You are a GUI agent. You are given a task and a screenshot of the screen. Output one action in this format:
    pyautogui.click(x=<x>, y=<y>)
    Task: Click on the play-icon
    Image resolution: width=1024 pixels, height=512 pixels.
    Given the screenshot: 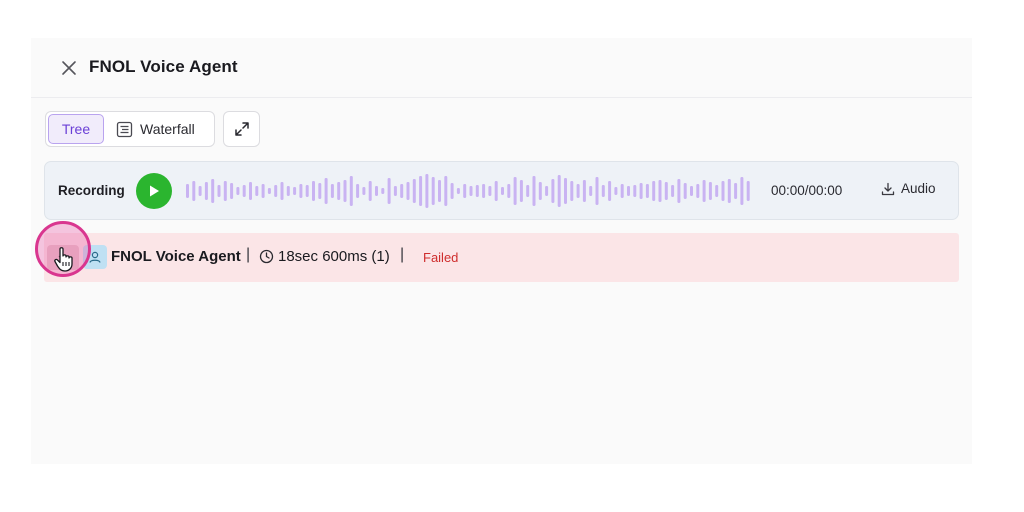 What is the action you would take?
    pyautogui.click(x=154, y=191)
    